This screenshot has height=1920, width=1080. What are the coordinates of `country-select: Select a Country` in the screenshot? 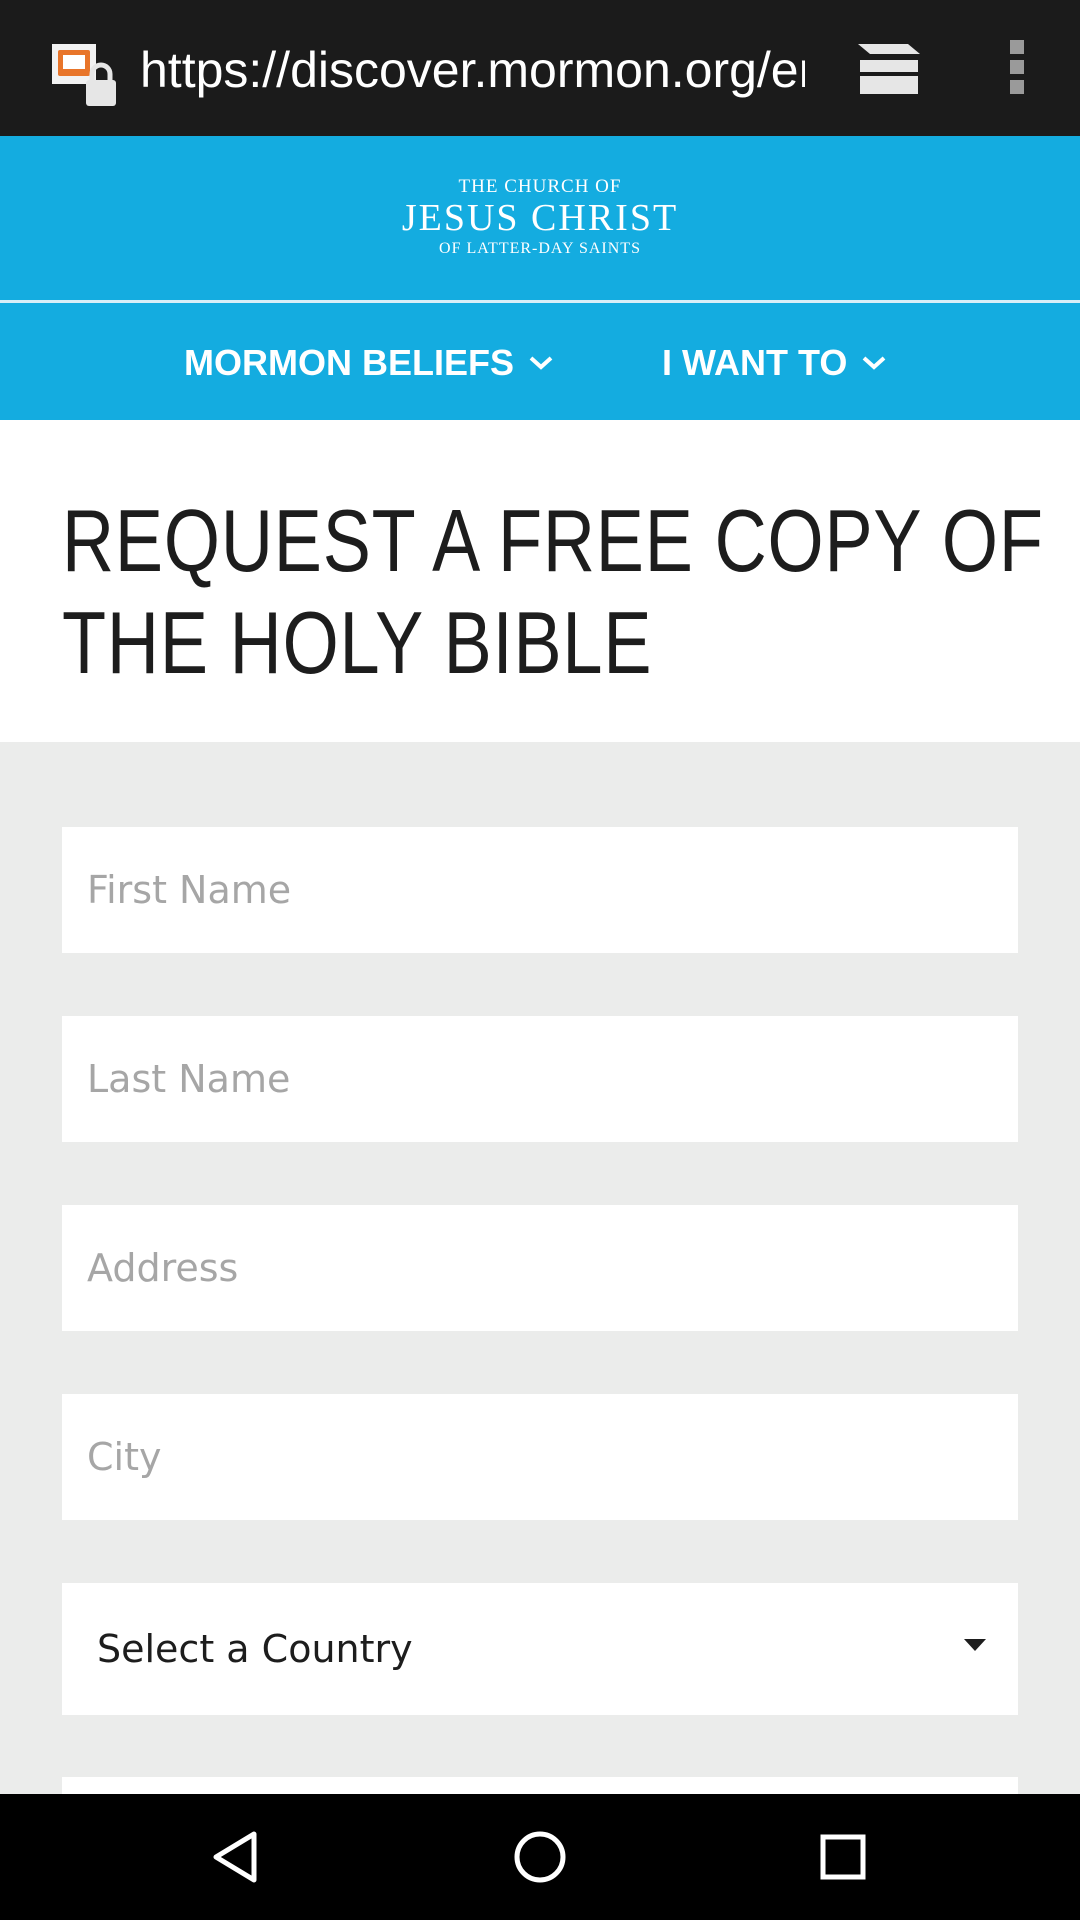 It's located at (540, 1649).